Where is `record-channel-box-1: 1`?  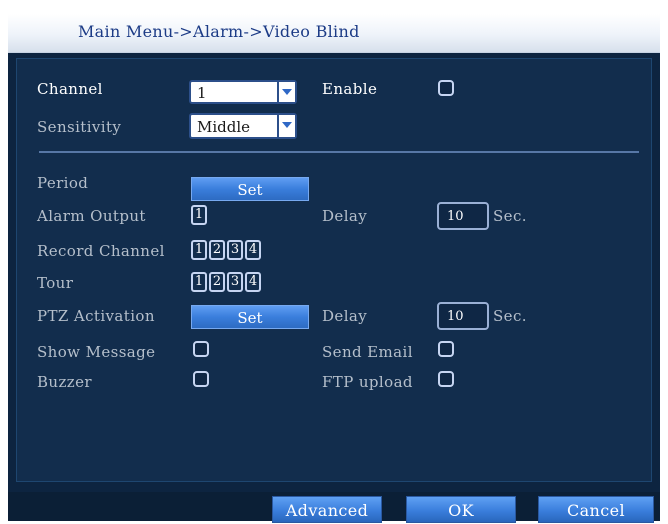 record-channel-box-1: 1 is located at coordinates (199, 250).